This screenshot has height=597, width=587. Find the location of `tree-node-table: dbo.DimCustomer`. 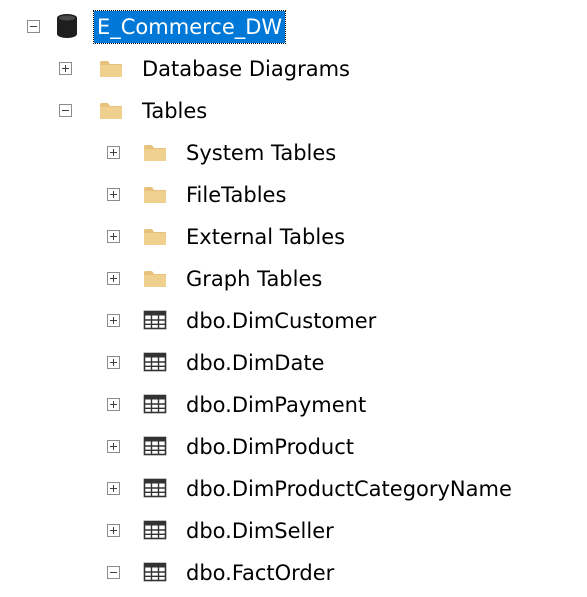

tree-node-table: dbo.DimCustomer is located at coordinates (293, 324).